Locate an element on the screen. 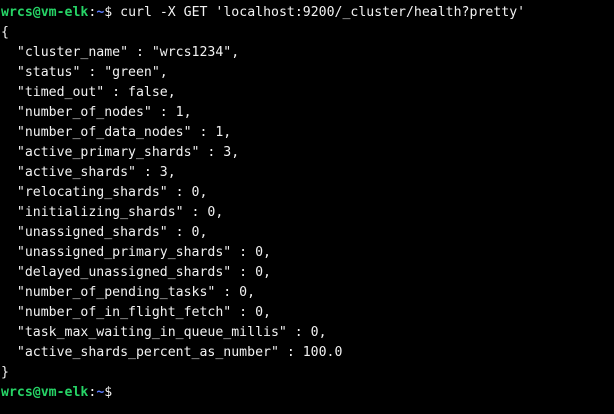 Image resolution: width=614 pixels, height=414 pixels. output-line: { is located at coordinates (5, 32).